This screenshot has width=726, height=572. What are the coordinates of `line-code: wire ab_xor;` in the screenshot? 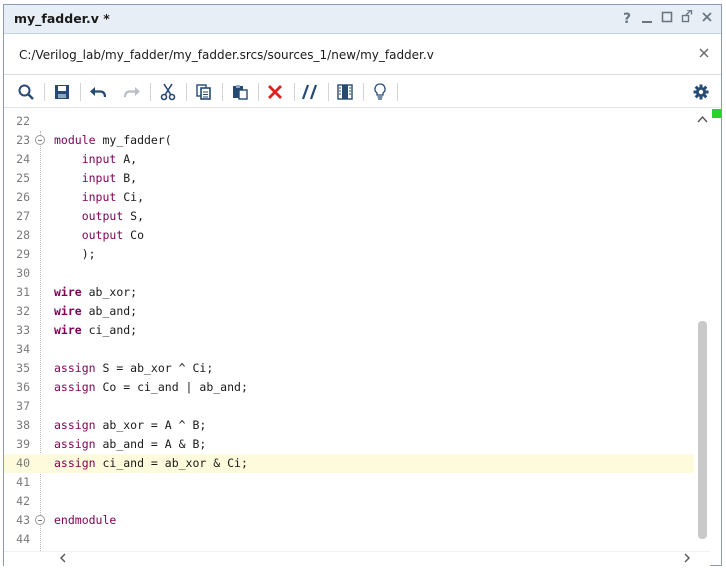 It's located at (96, 292).